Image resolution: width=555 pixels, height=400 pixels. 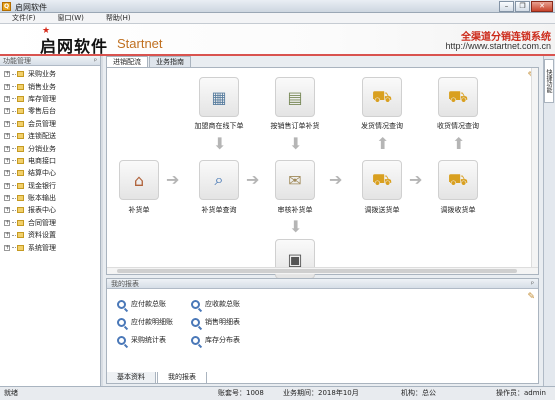 What do you see at coordinates (549, 81) in the screenshot?
I see `shortcut-tab: 快捷功能` at bounding box center [549, 81].